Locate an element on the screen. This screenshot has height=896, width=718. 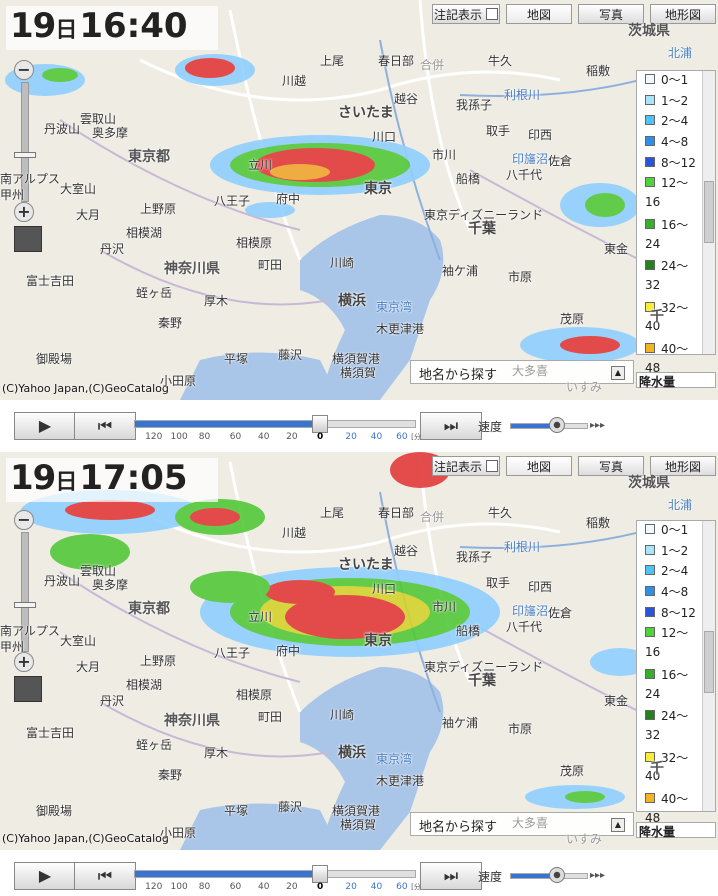
place-label: 小田原 is located at coordinates (178, 381).